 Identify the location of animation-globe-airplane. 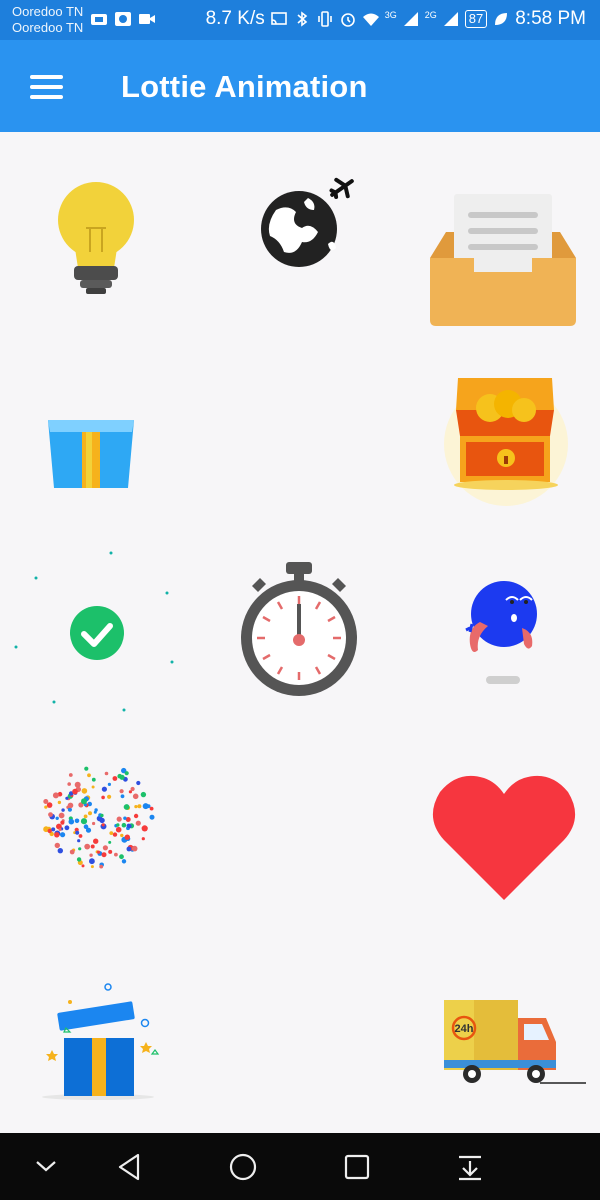
(300, 232).